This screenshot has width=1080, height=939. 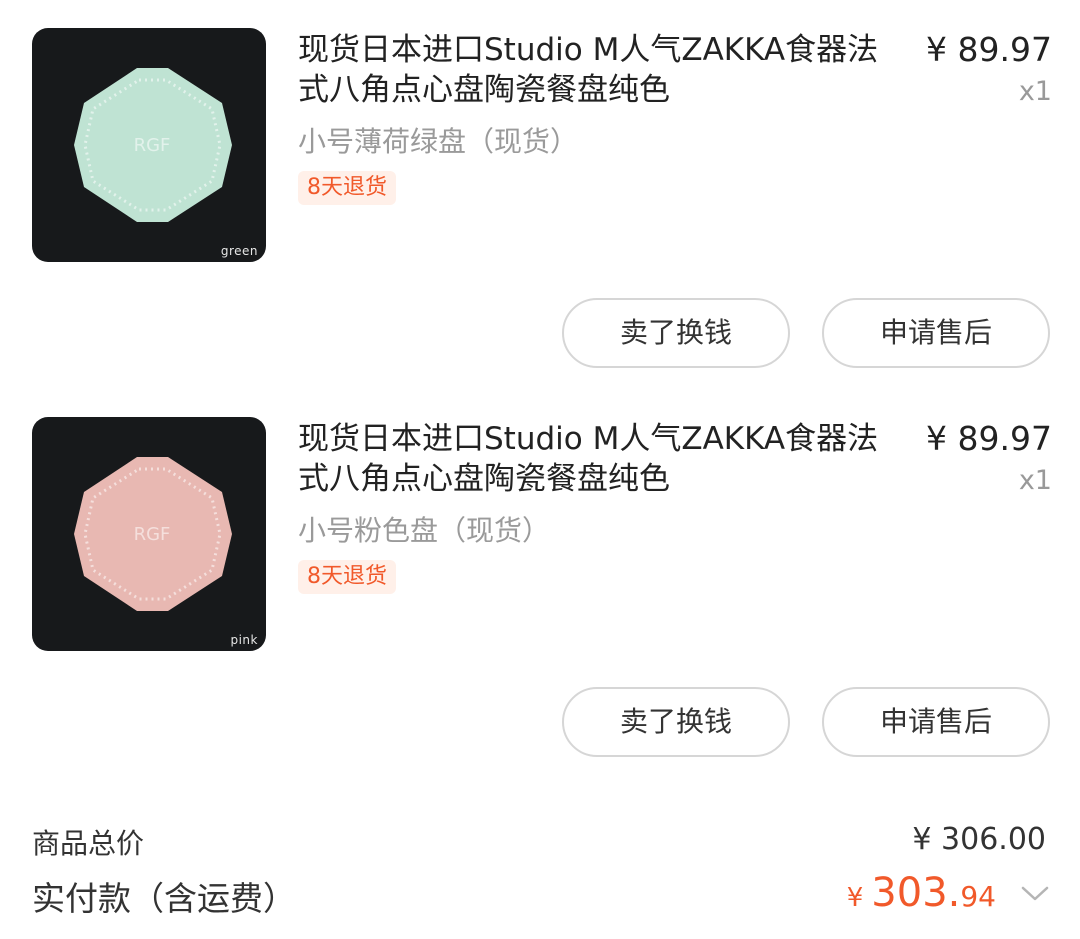 I want to click on goods-total-label: 商品总价, so click(x=88, y=843).